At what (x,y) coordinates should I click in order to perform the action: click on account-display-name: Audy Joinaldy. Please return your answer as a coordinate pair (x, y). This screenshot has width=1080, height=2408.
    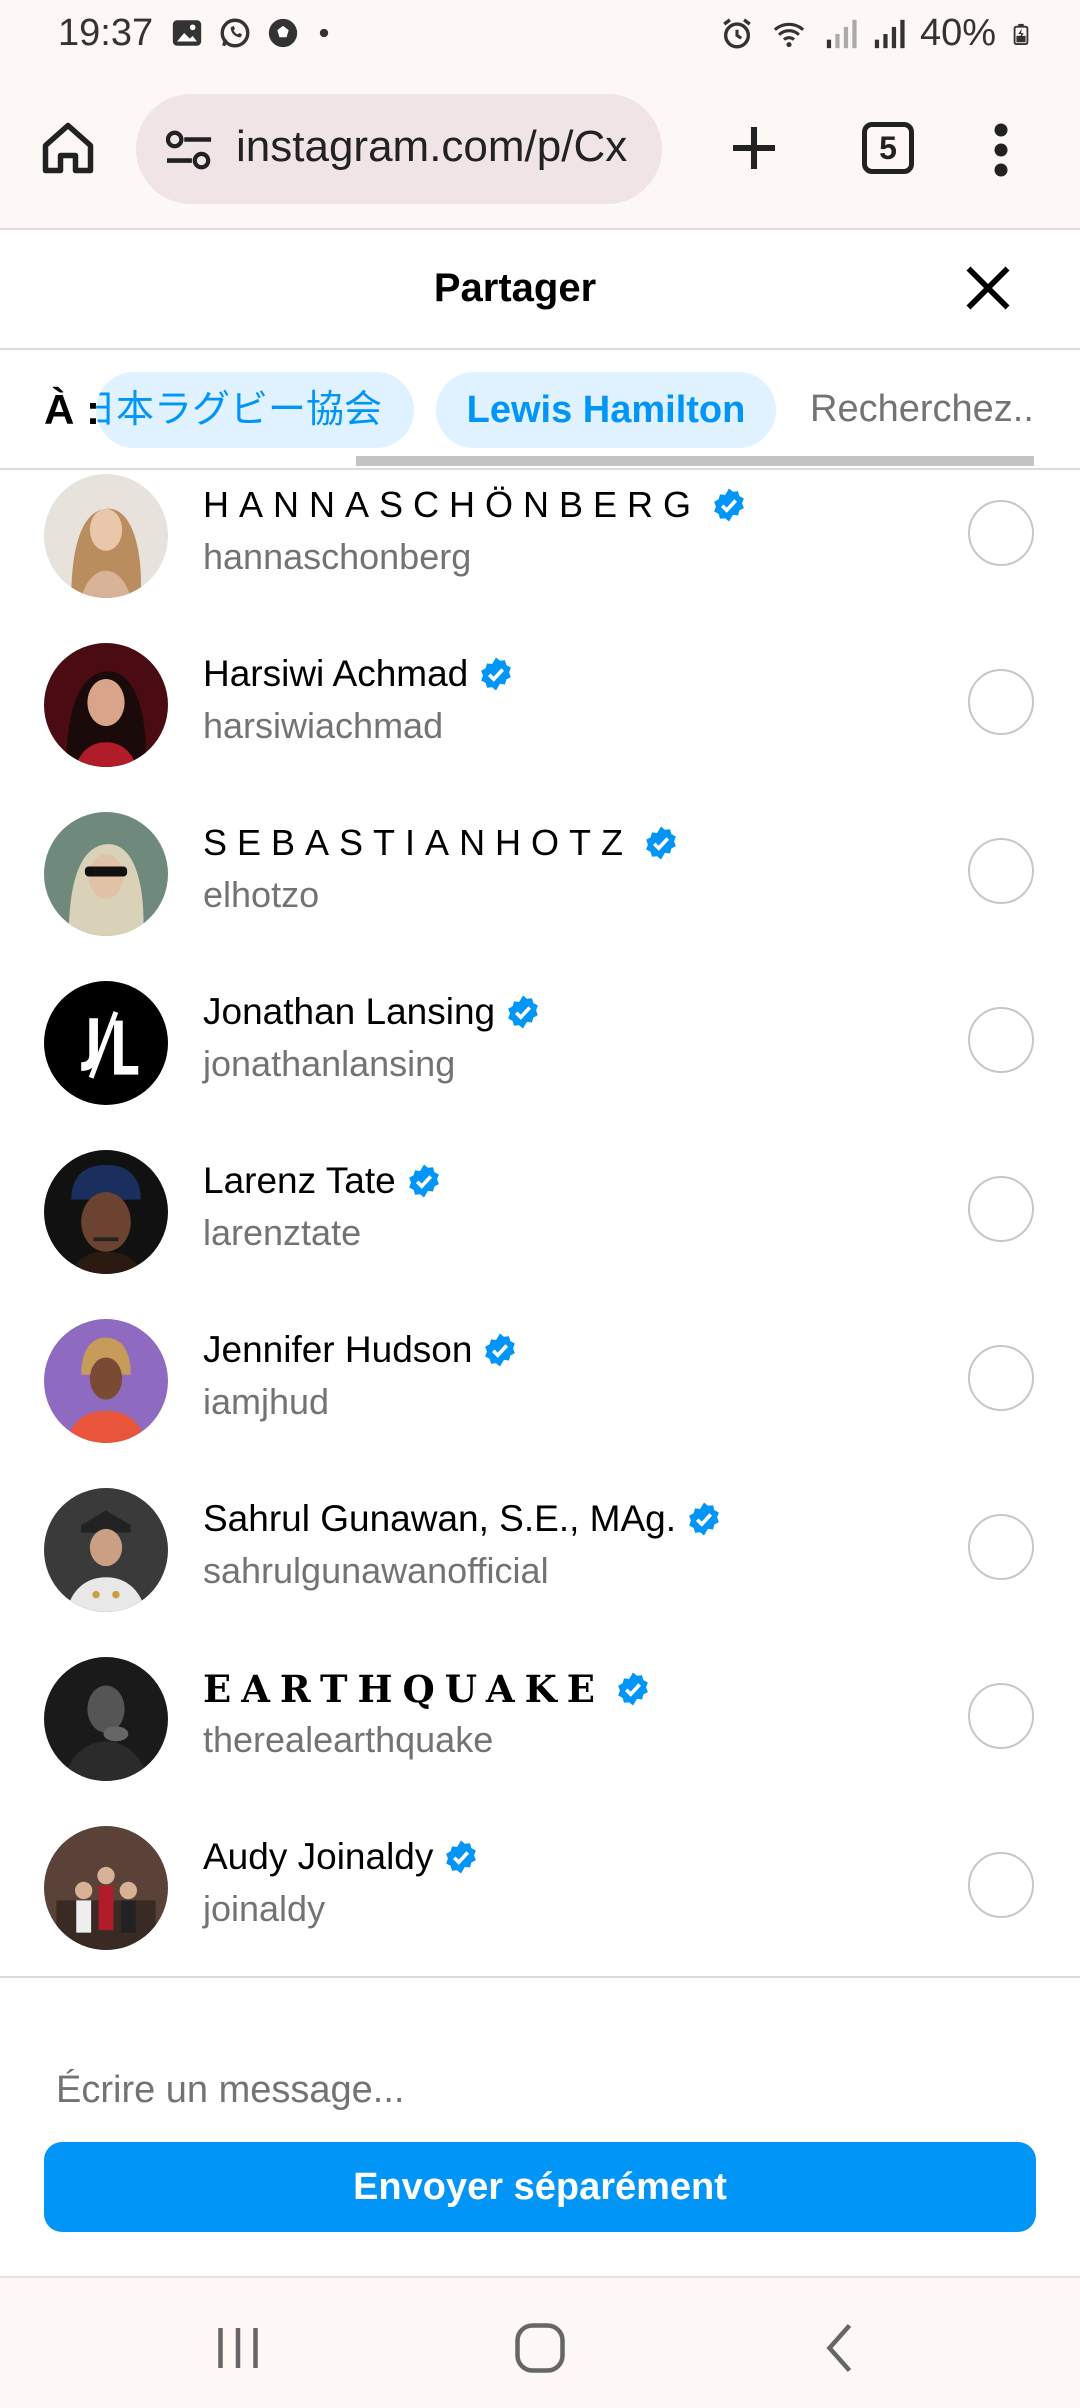
    Looking at the image, I should click on (318, 1856).